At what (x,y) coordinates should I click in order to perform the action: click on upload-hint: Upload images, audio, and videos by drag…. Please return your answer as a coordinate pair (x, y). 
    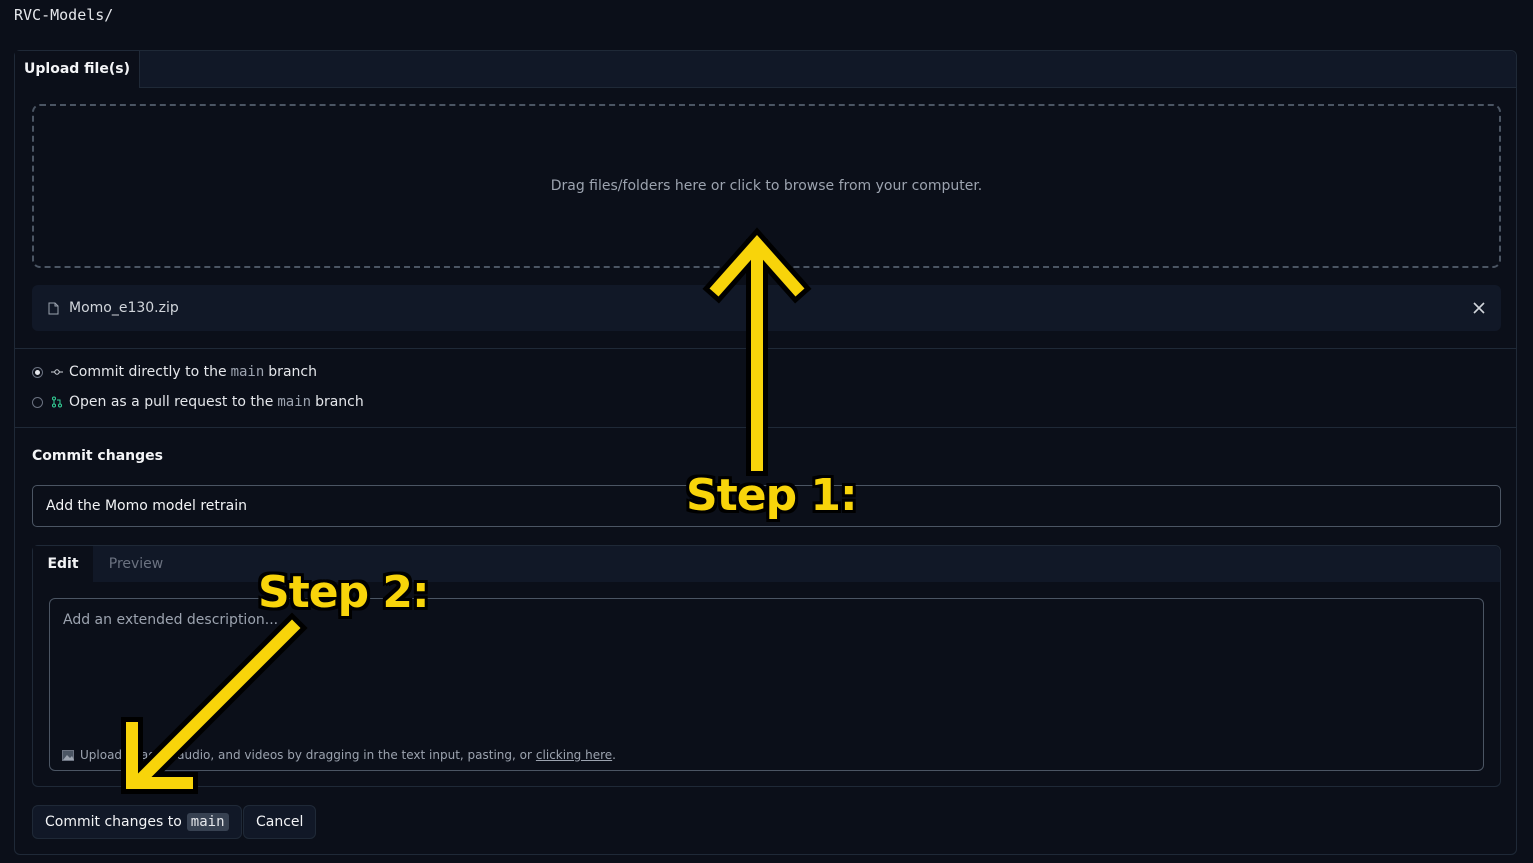
    Looking at the image, I should click on (339, 755).